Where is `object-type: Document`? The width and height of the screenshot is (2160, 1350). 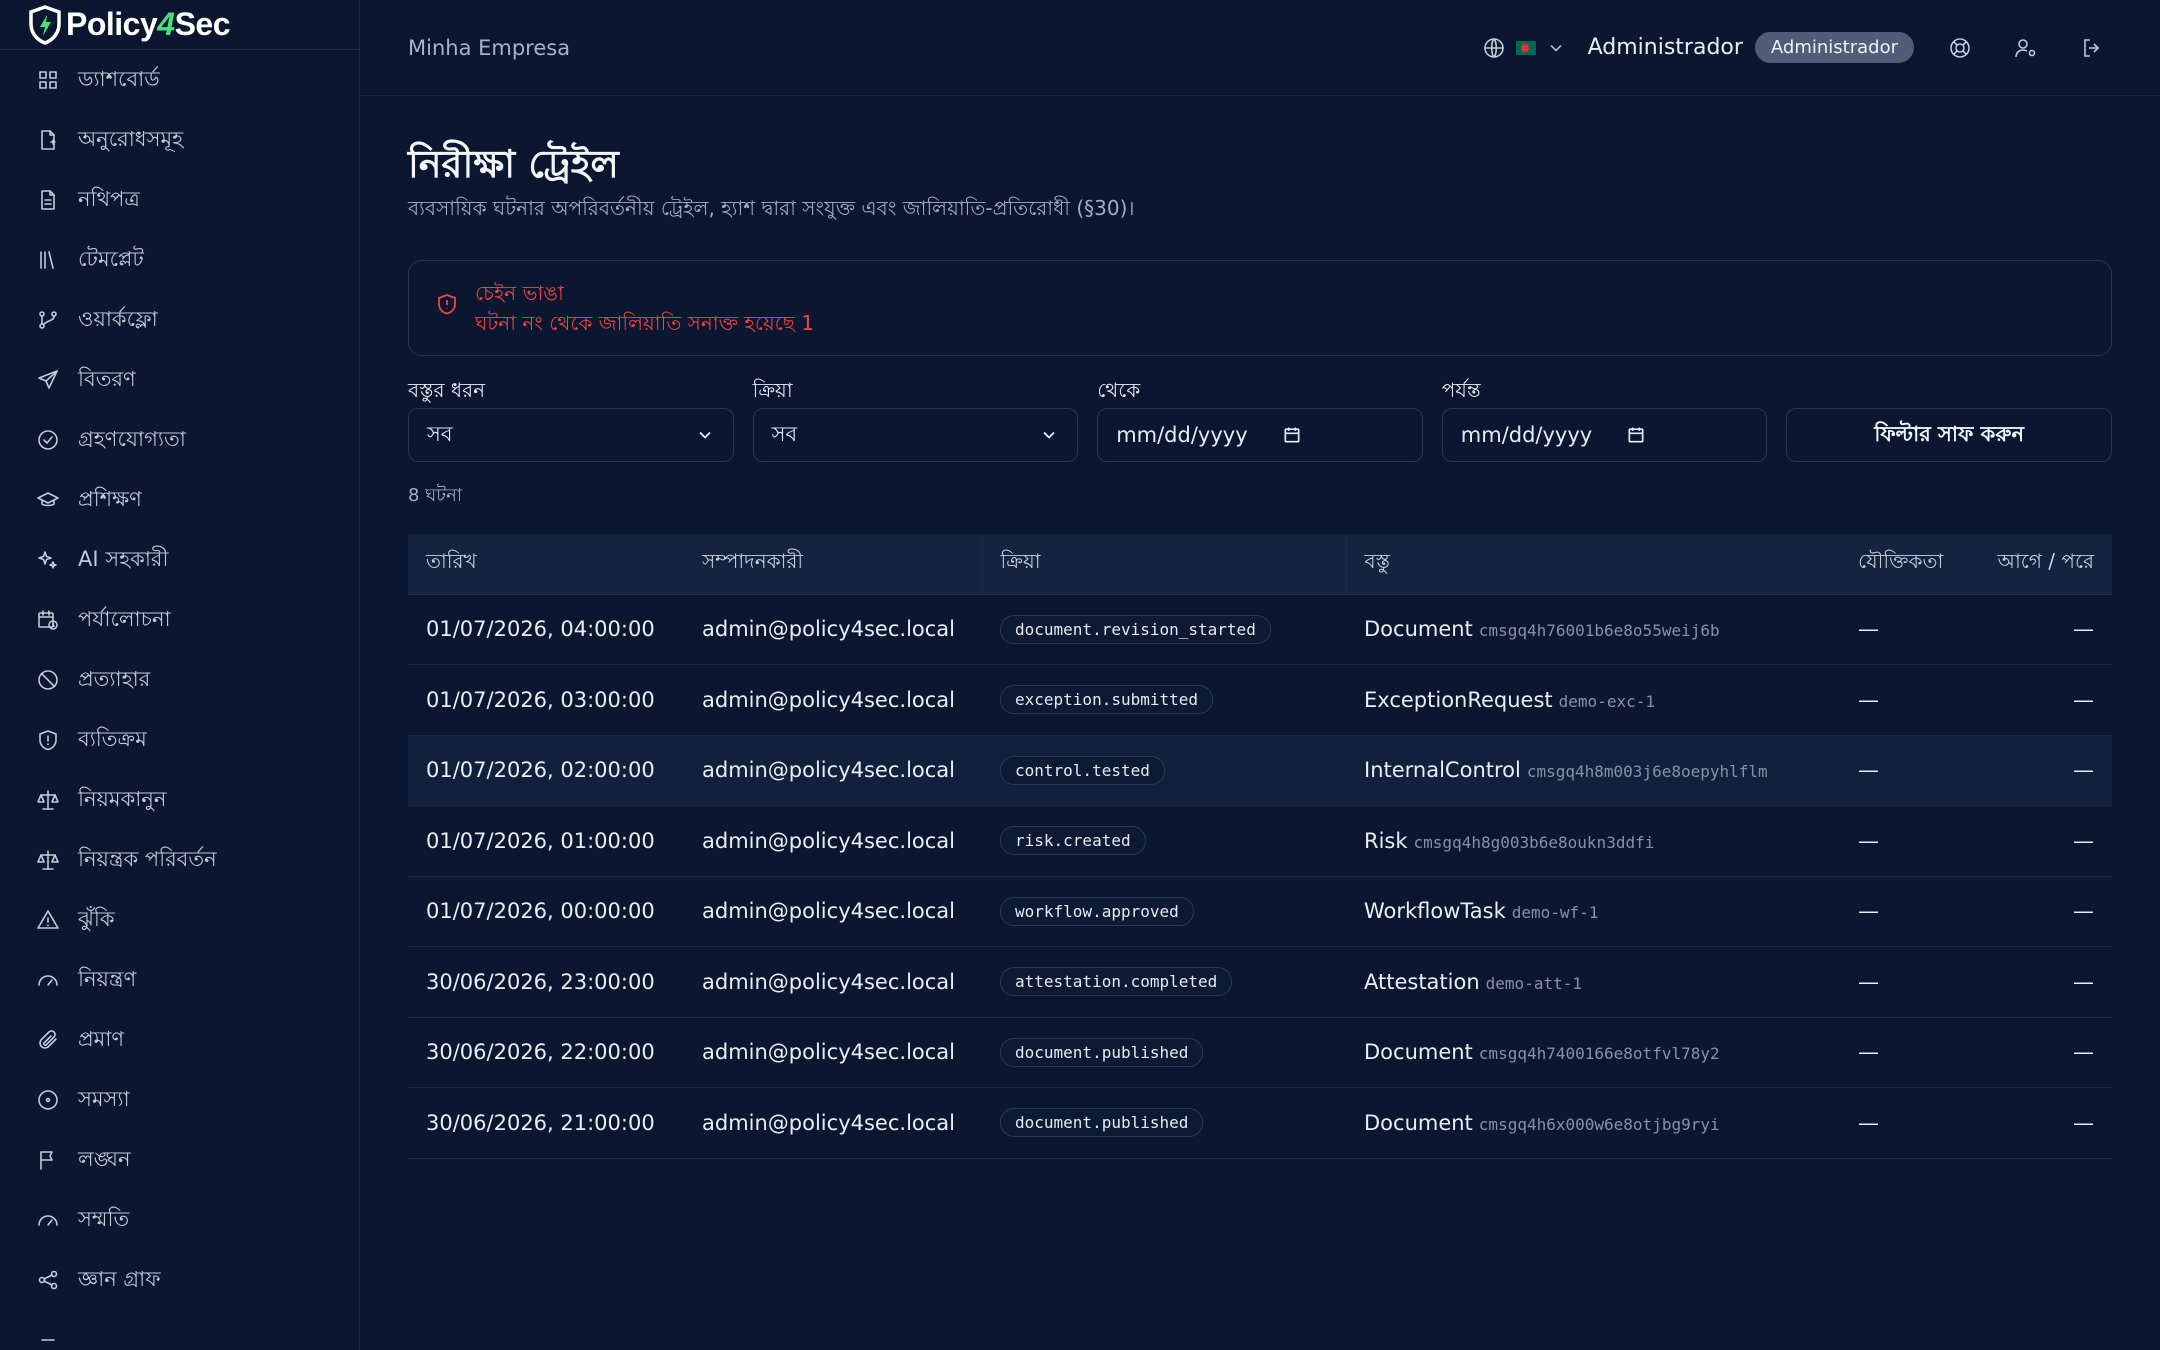
object-type: Document is located at coordinates (1418, 629).